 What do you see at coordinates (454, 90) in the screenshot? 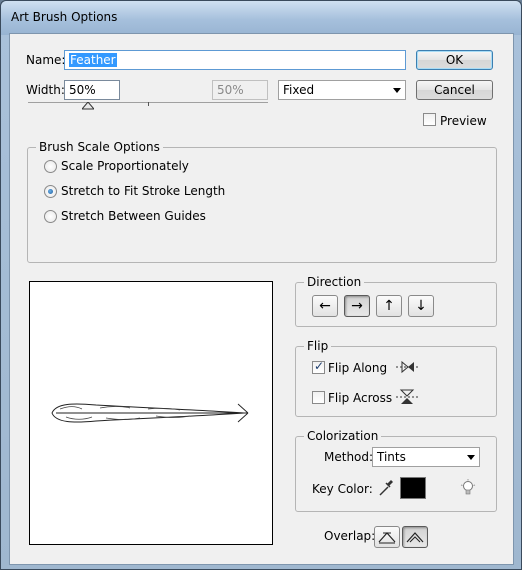
I see `cancel-button: Cancel` at bounding box center [454, 90].